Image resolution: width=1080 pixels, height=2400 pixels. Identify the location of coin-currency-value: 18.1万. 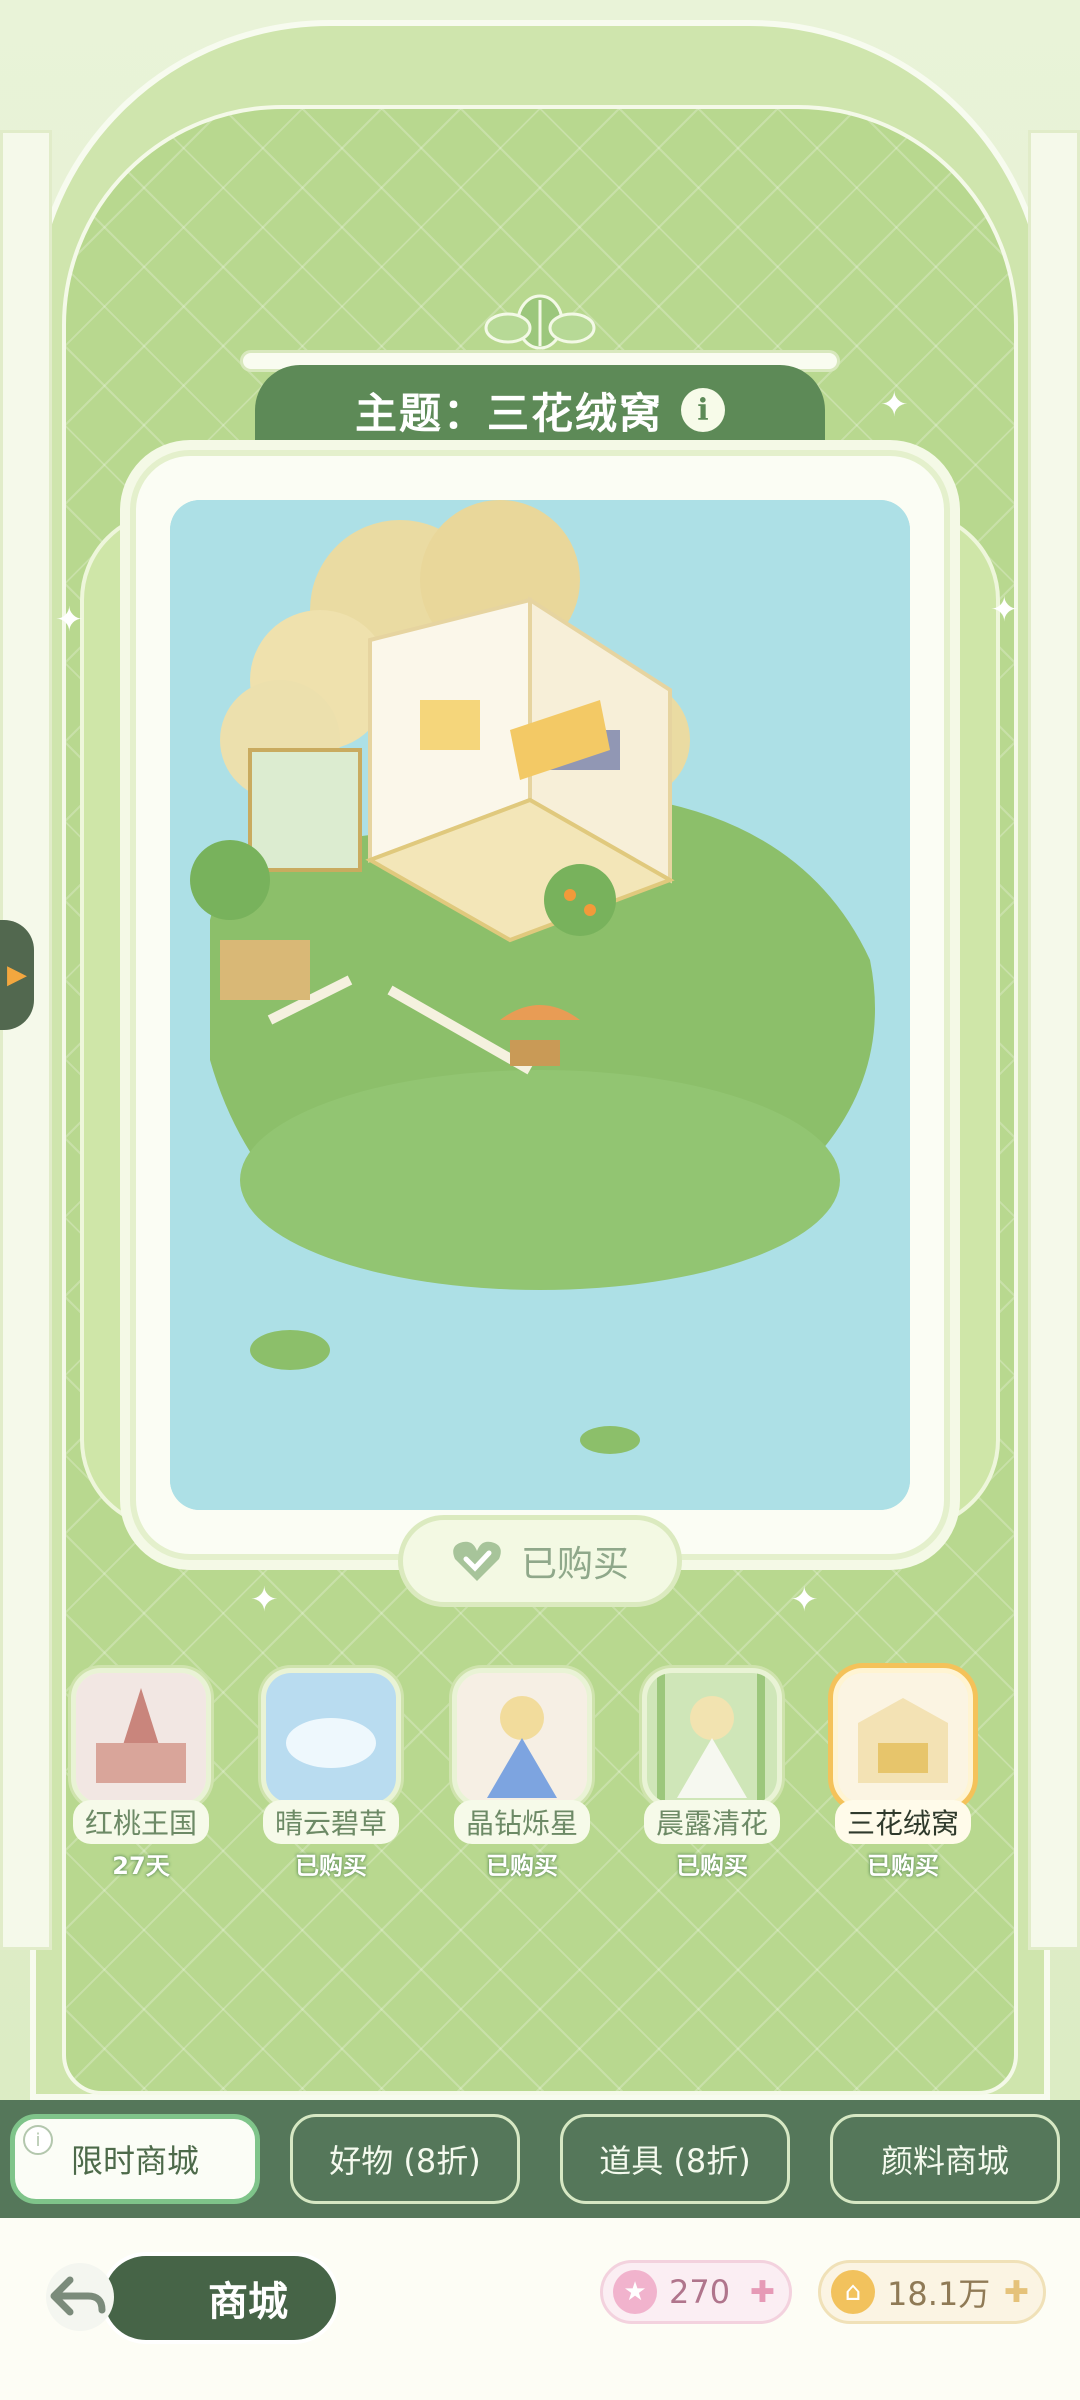
(939, 2294).